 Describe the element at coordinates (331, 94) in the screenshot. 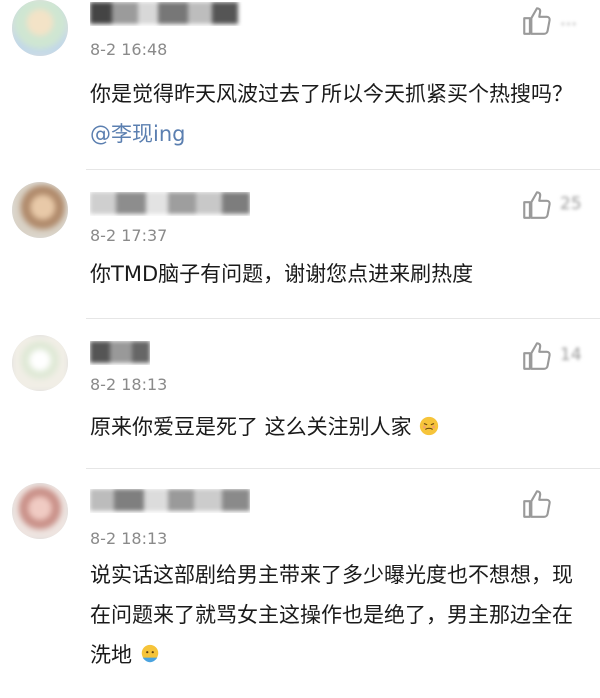

I see `comment-body: 你是觉得昨天风波过去了所以今天抓紧买个热搜吗？` at that location.